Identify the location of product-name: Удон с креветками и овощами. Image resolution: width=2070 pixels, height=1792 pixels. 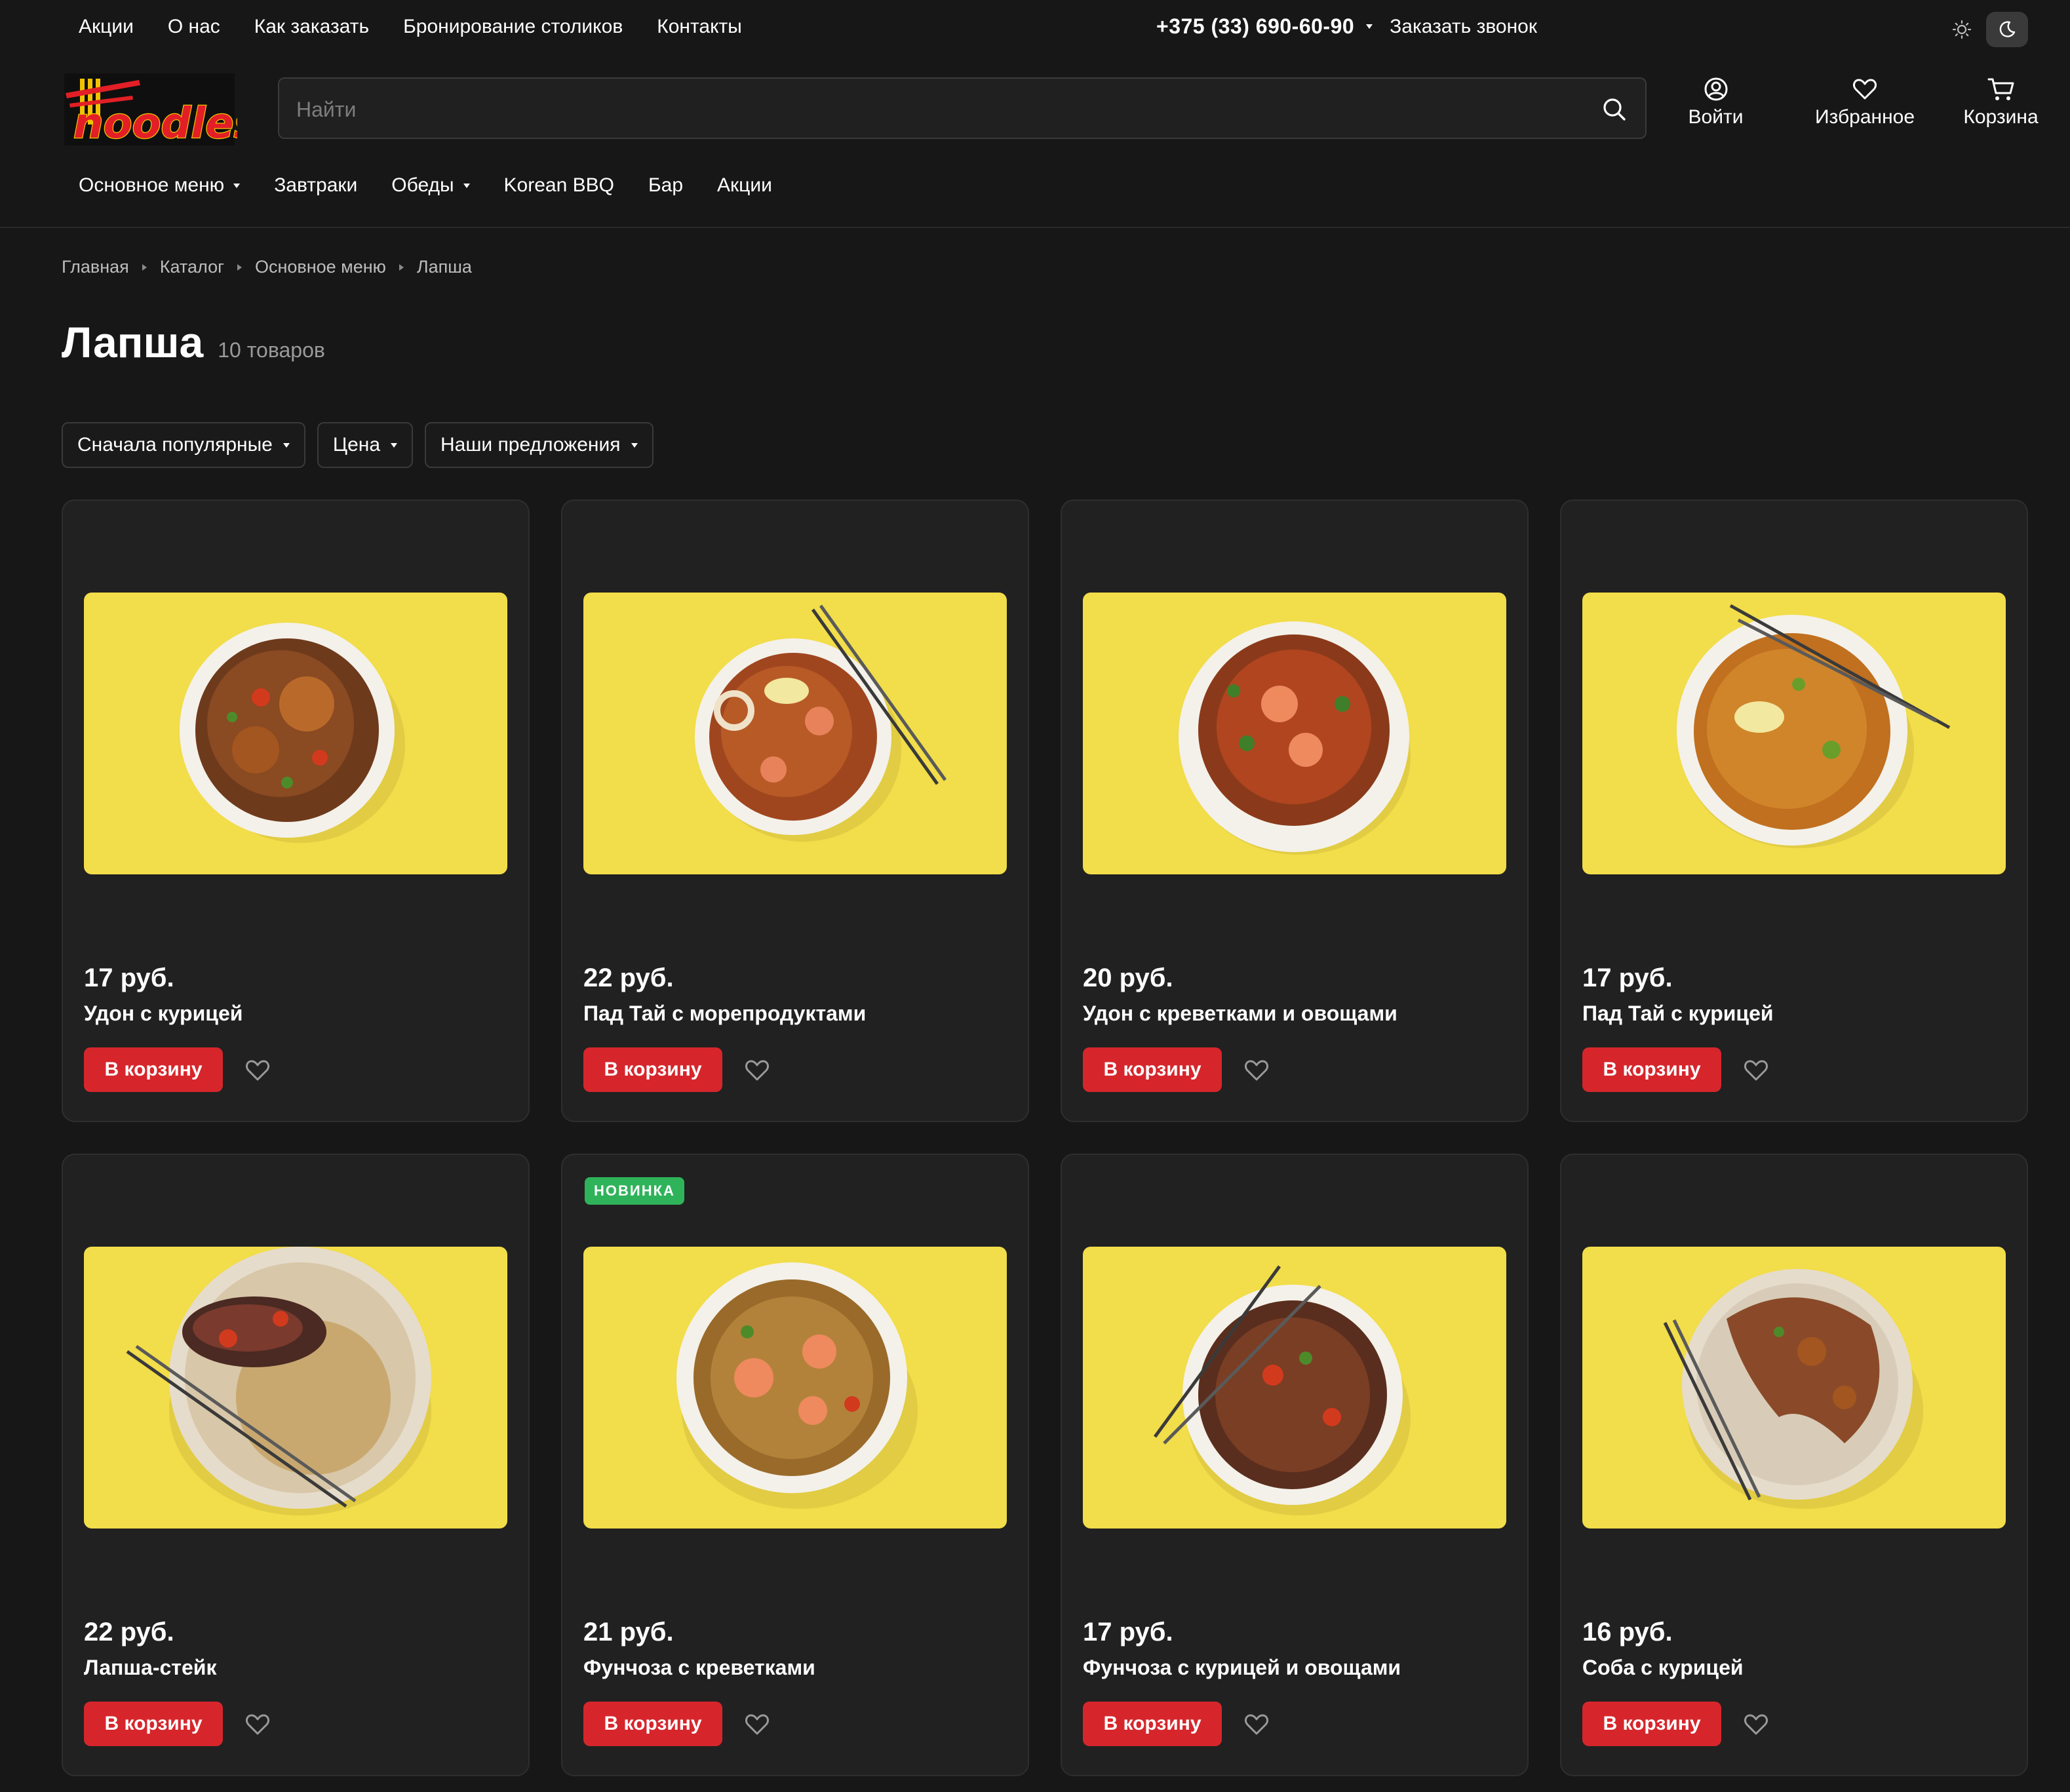
(1240, 1014).